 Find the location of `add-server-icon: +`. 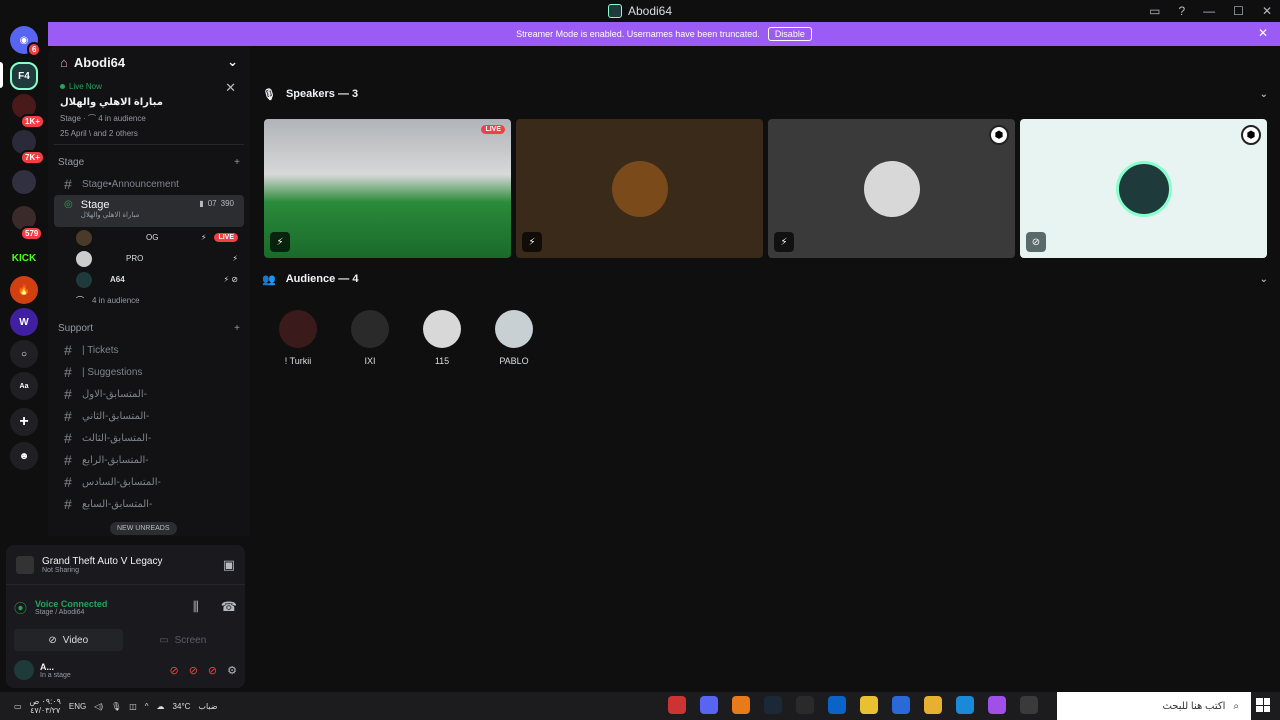

add-server-icon: + is located at coordinates (24, 422).